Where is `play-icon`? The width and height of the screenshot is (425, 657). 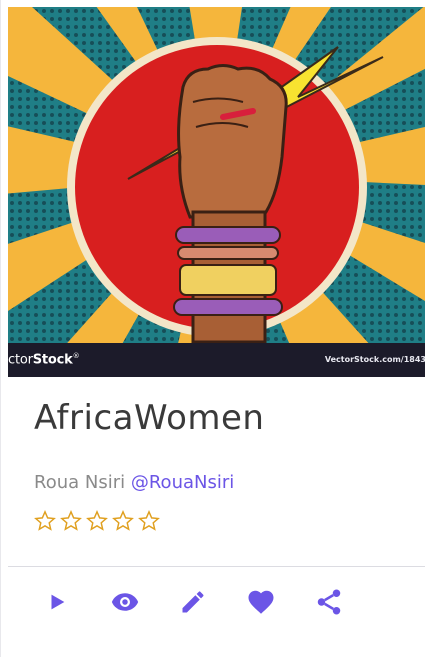
play-icon is located at coordinates (58, 602).